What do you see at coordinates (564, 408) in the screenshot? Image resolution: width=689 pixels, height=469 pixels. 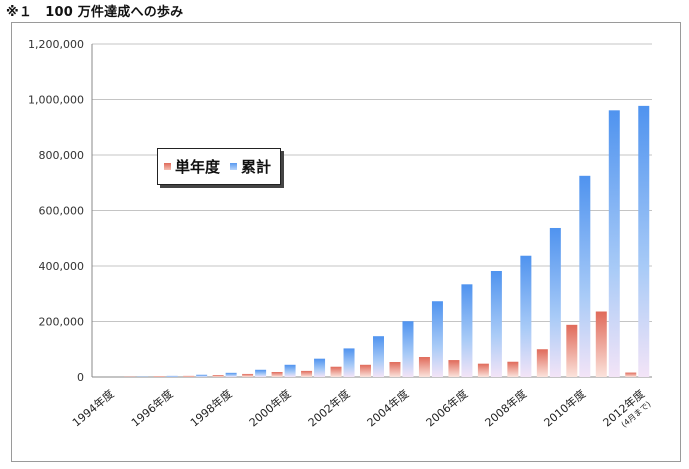 I see `x-tick-label: 2010年度` at bounding box center [564, 408].